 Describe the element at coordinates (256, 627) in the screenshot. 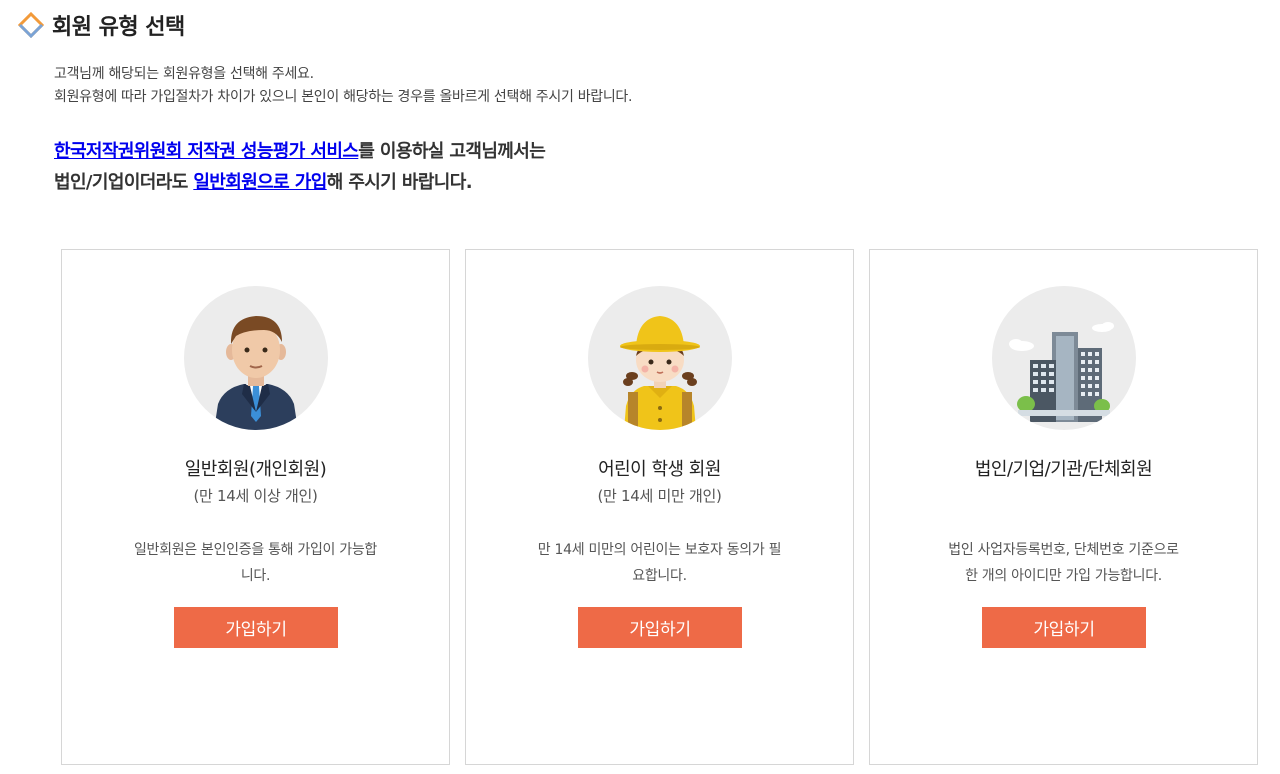

I see `join-general-button: 가입하기` at that location.